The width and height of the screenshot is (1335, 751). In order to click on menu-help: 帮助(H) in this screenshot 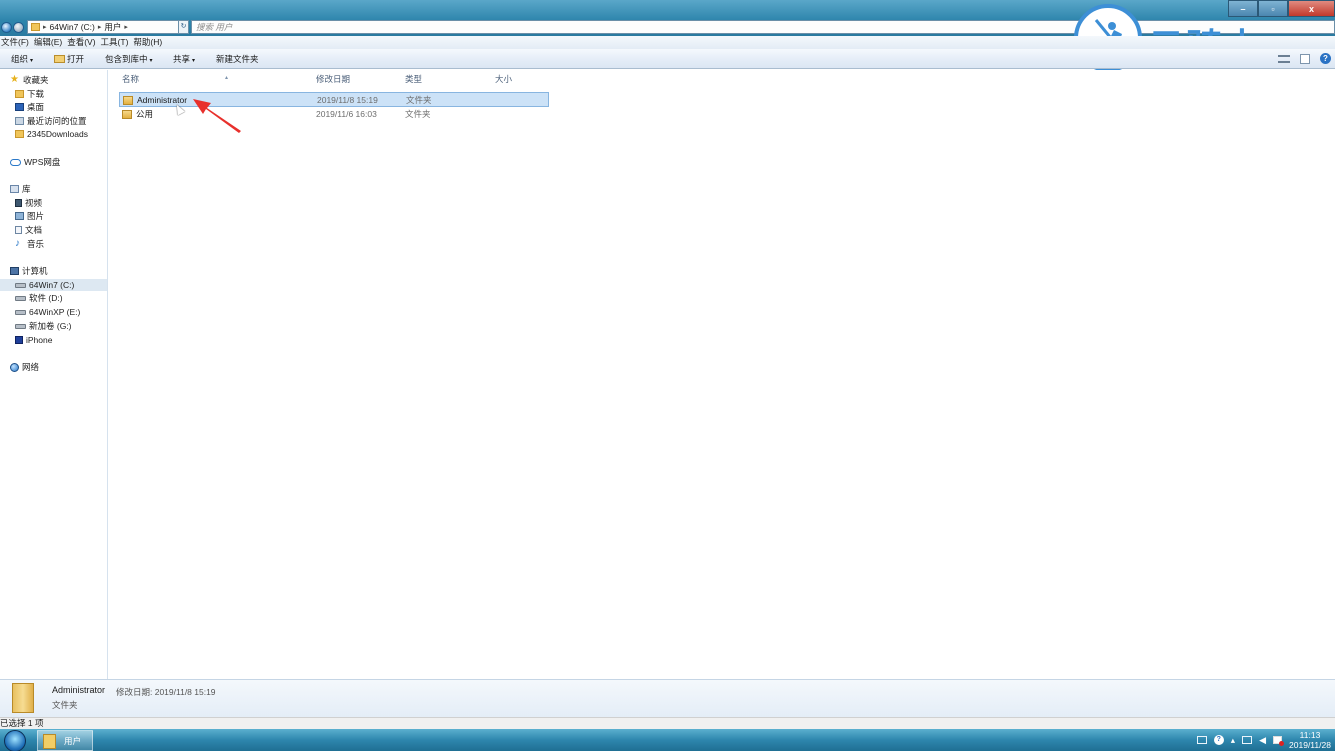, I will do `click(147, 42)`.